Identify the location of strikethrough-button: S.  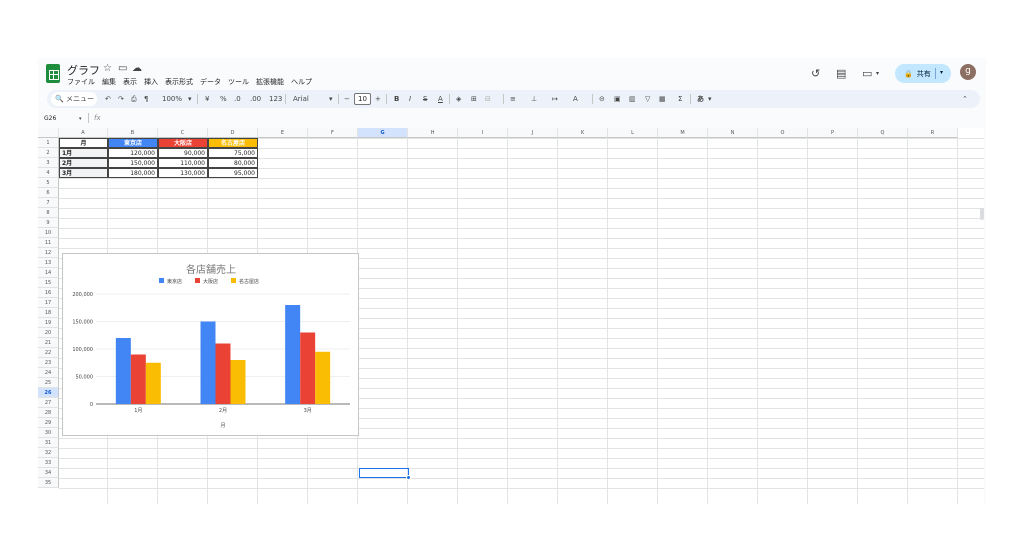
(425, 99).